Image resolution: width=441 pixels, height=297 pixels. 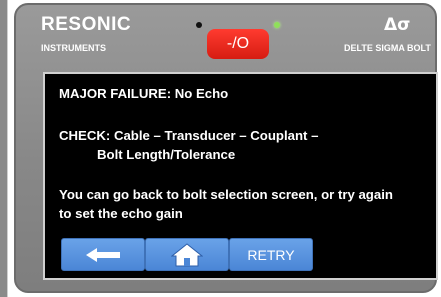 What do you see at coordinates (189, 135) in the screenshot?
I see `check-line: CHECK: Cable – Transducer – Couplant –` at bounding box center [189, 135].